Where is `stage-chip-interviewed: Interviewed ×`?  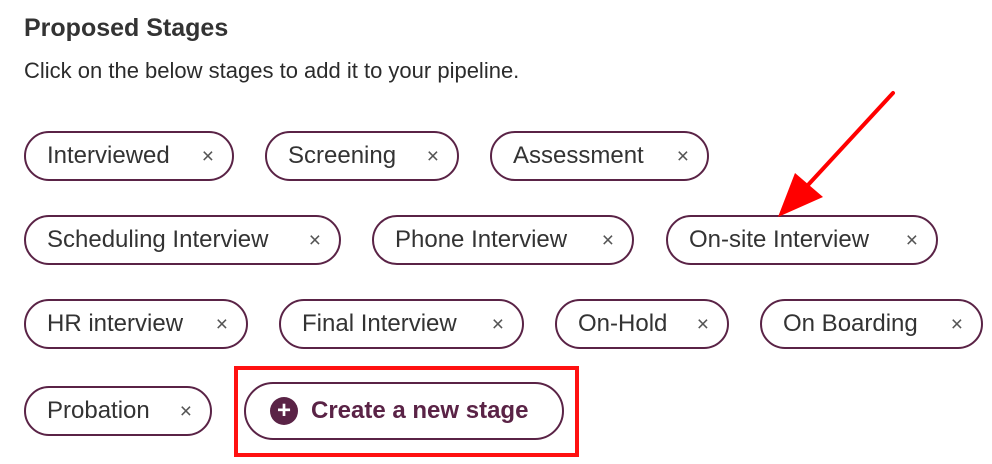
stage-chip-interviewed: Interviewed × is located at coordinates (129, 156).